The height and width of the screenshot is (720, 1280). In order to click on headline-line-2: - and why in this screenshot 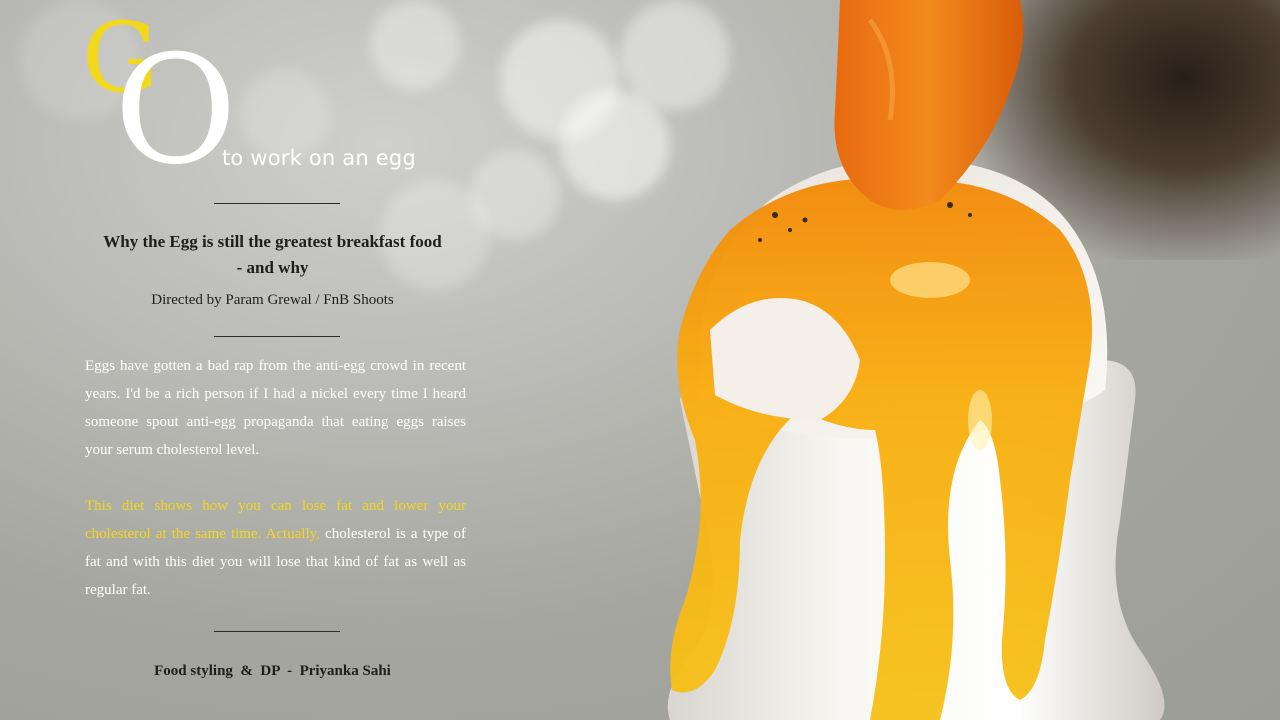, I will do `click(272, 267)`.